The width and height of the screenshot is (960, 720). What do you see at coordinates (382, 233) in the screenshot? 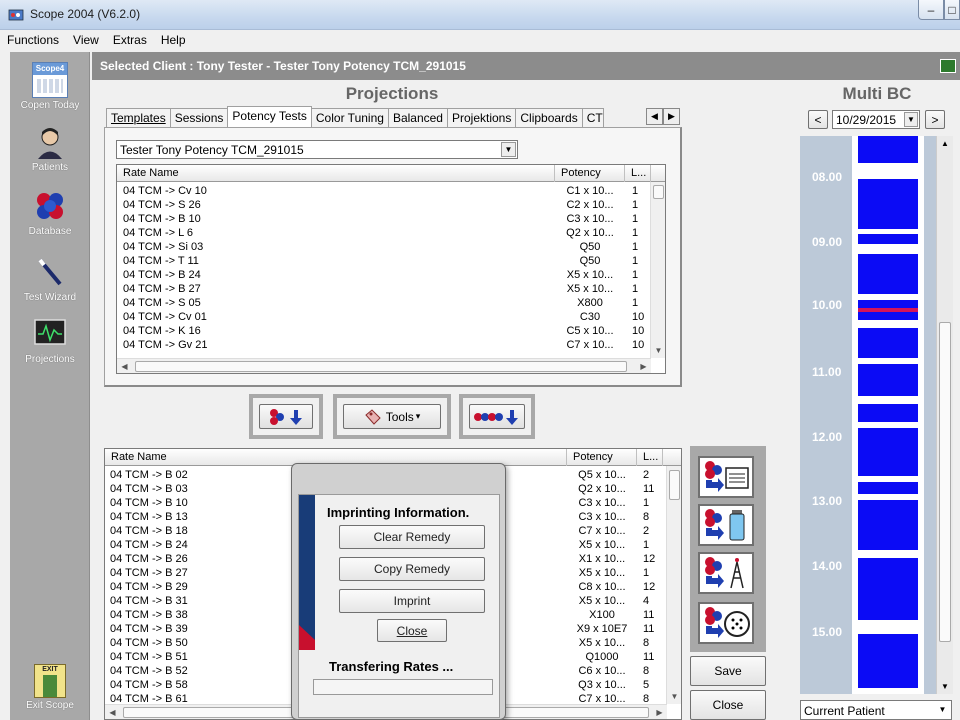
I see `table-row: 04 TCM -> L 6 Q2 x 10... 1` at bounding box center [382, 233].